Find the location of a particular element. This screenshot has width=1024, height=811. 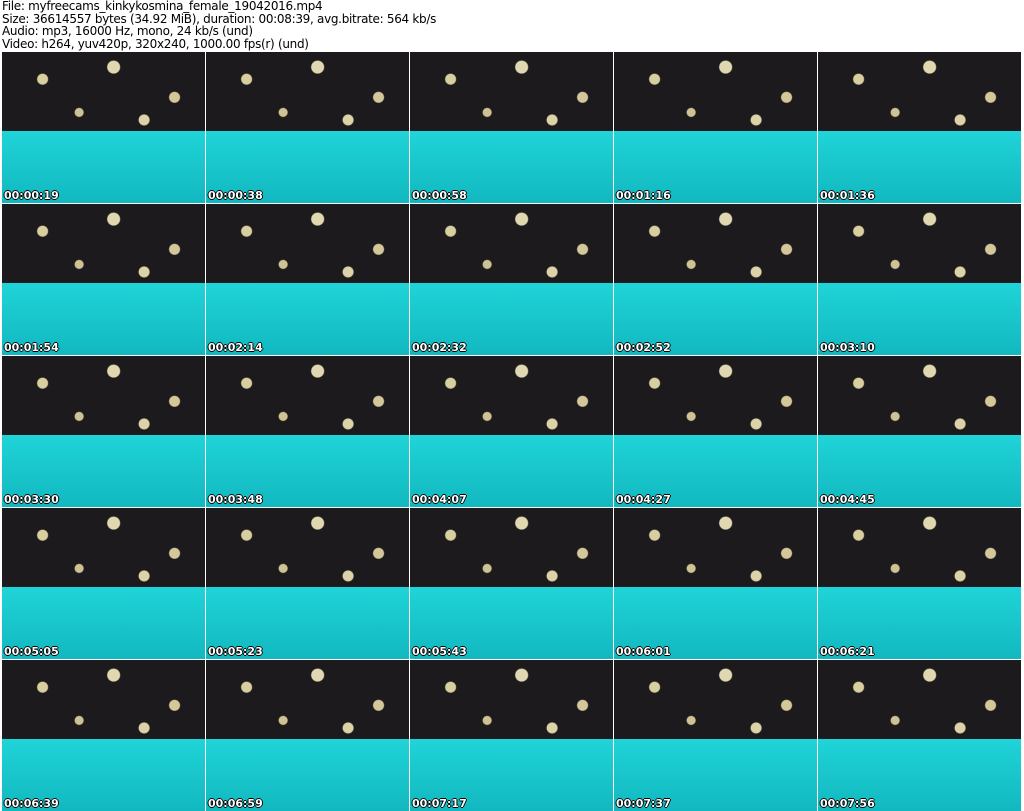

video-thumbnail: 00:07:56 is located at coordinates (919, 735).